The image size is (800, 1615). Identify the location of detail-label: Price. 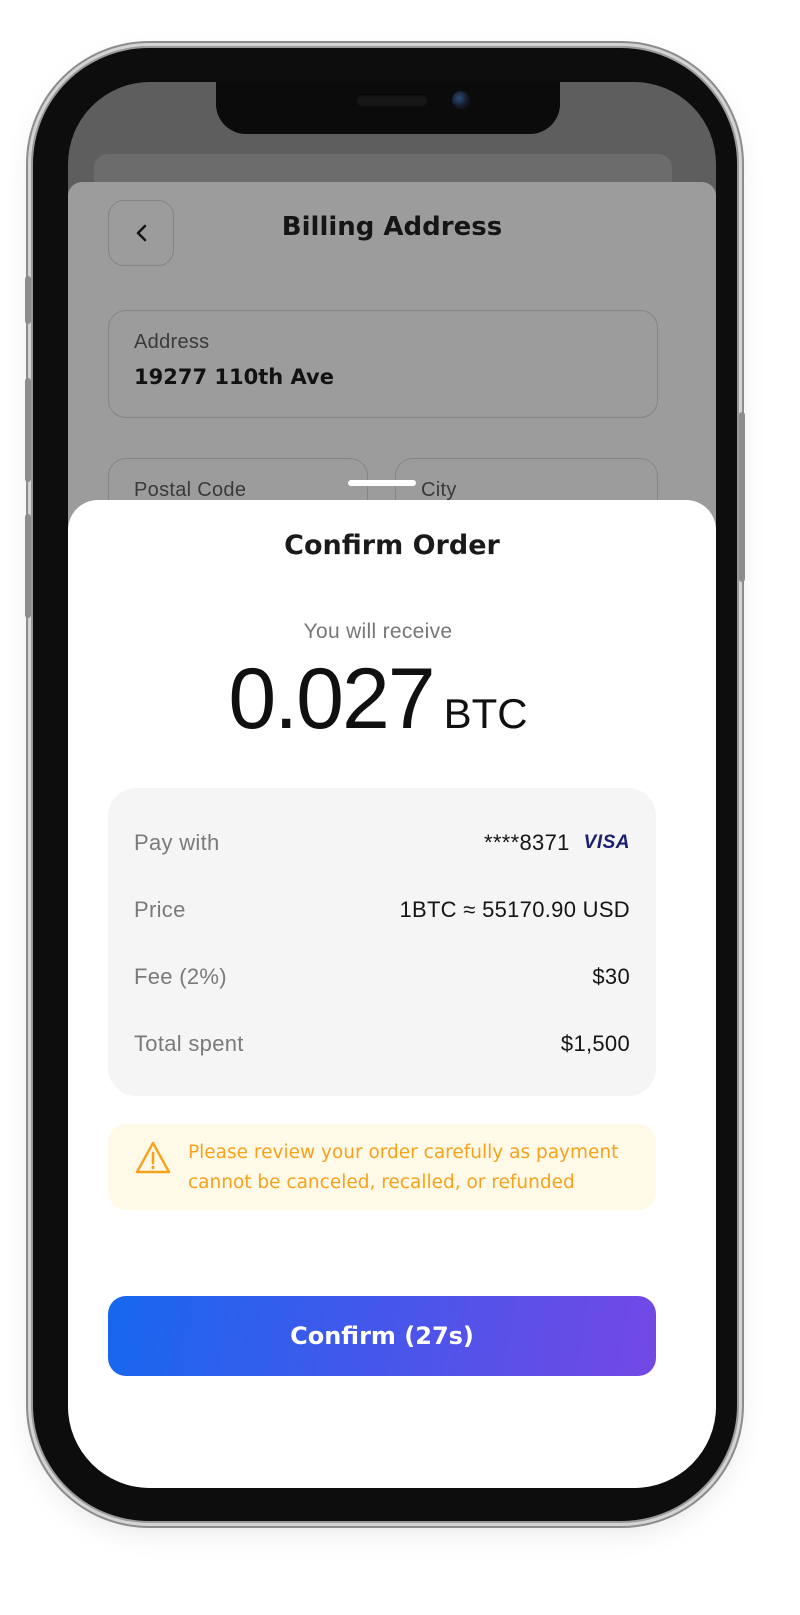
(160, 909).